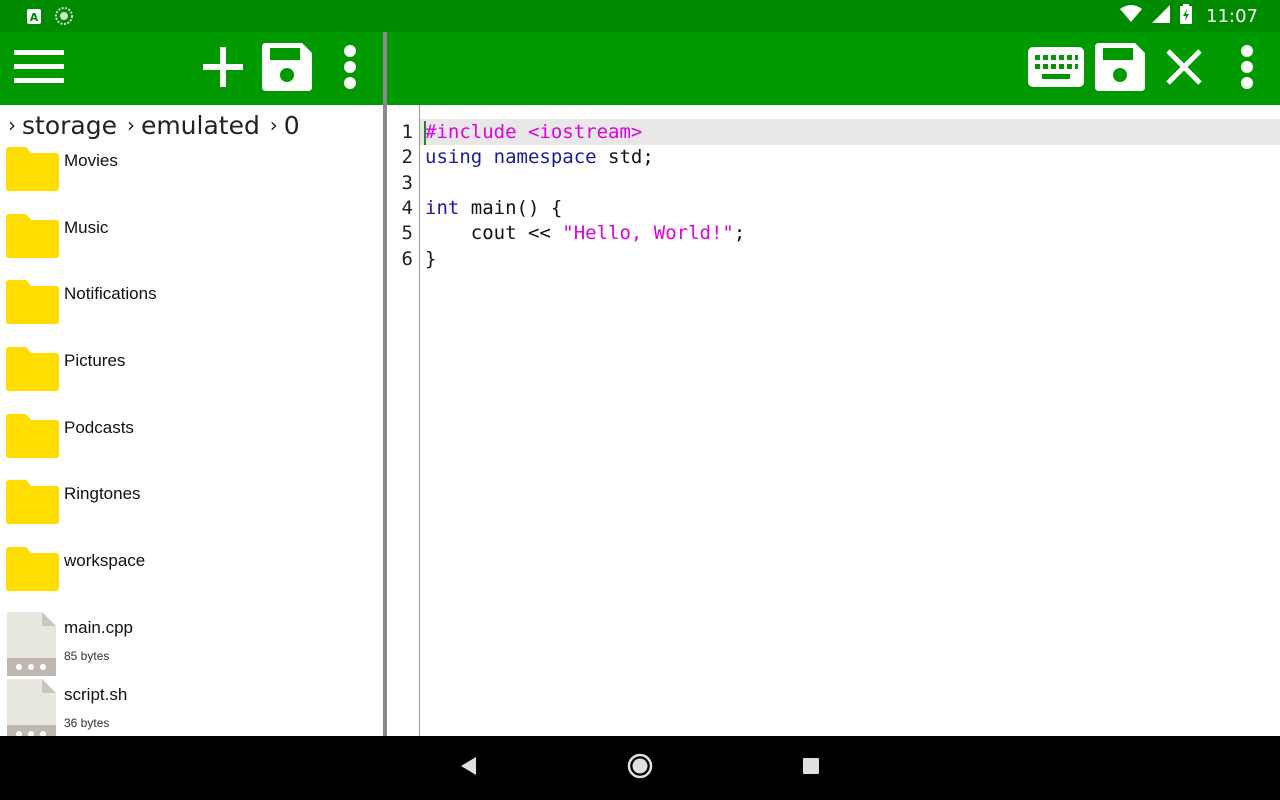 This screenshot has width=1280, height=800. Describe the element at coordinates (1232, 16) in the screenshot. I see `status-time: 11:07` at that location.